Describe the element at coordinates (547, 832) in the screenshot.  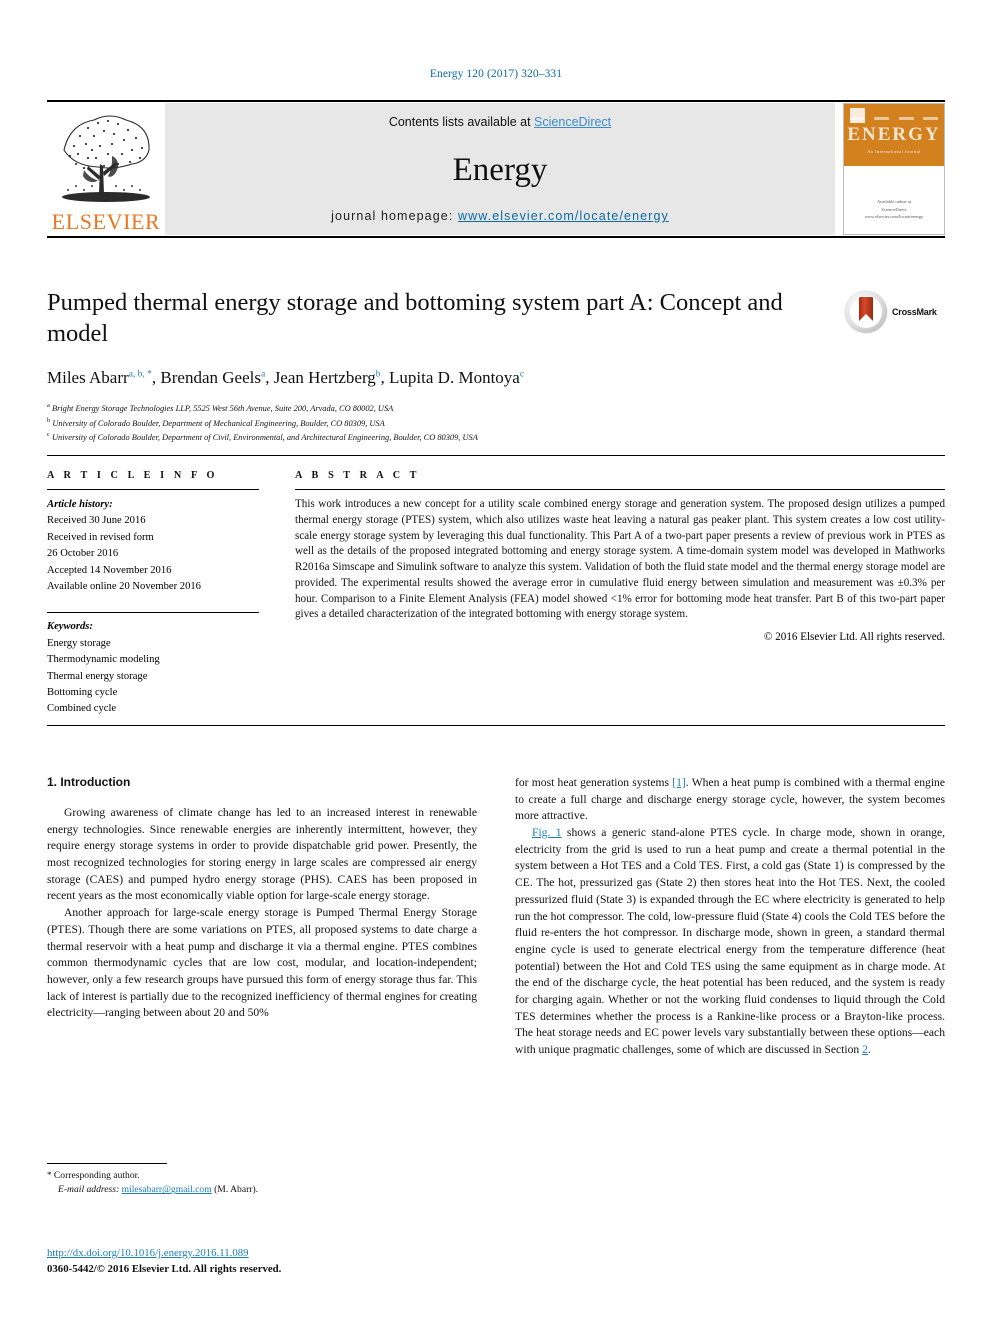
I see `figure-ref-1: Fig. 1` at that location.